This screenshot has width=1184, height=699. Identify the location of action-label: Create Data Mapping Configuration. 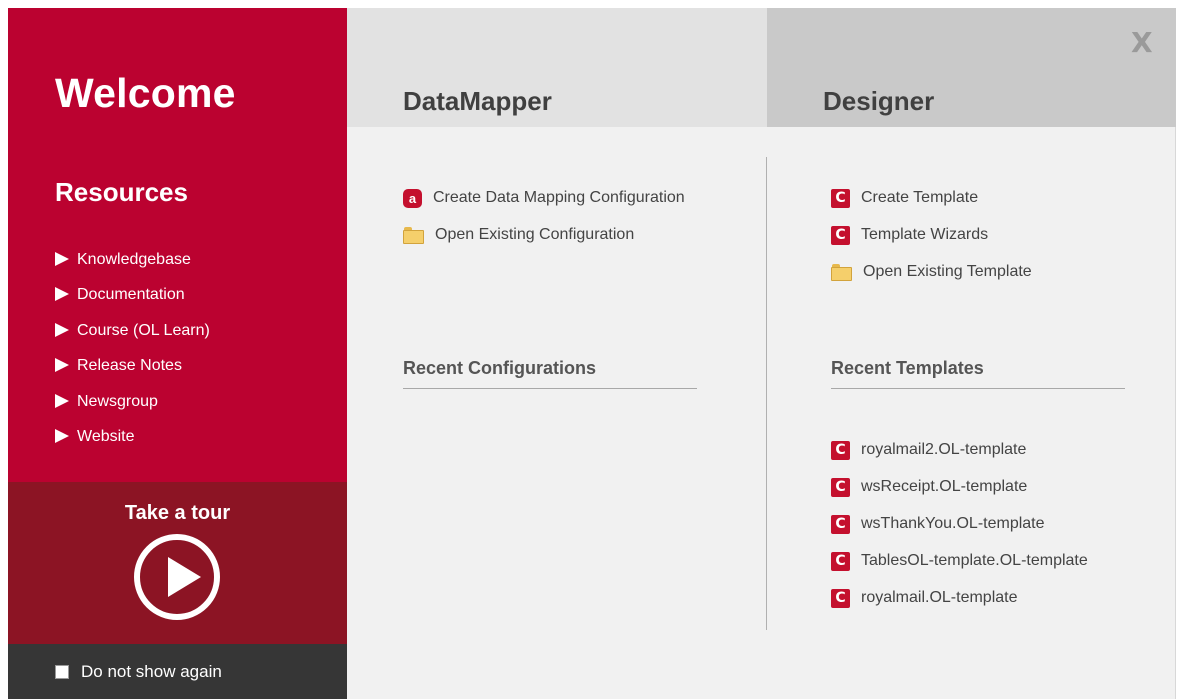
(559, 197).